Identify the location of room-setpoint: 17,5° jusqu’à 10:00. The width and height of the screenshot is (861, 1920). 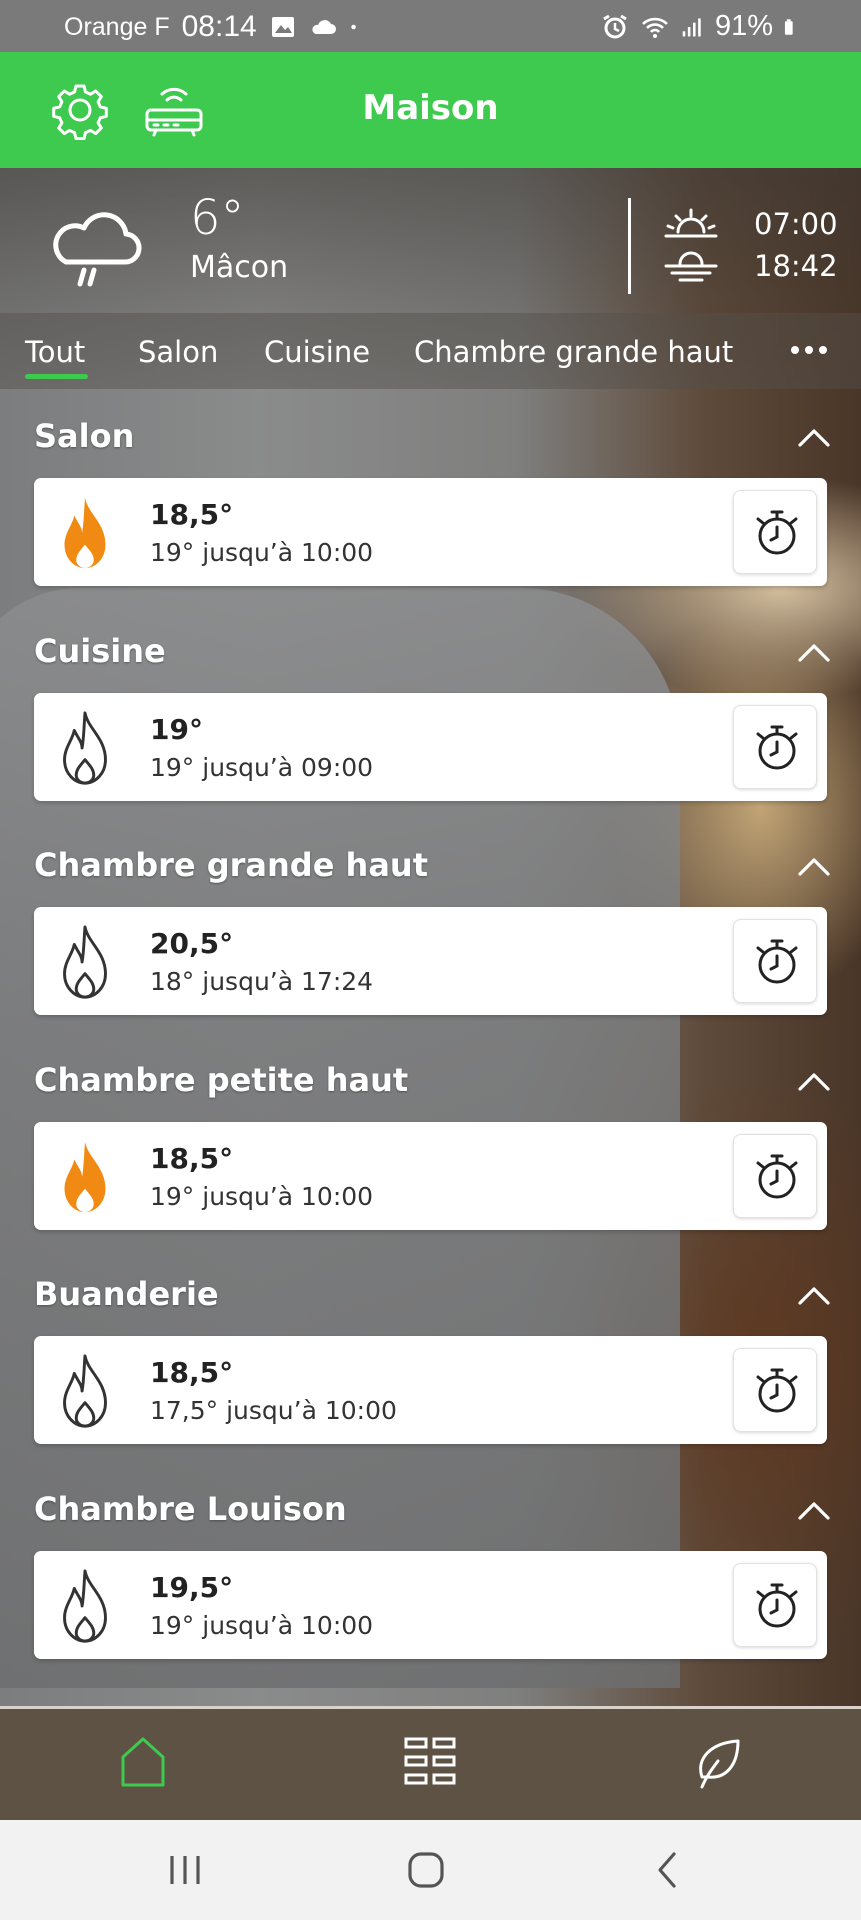
(273, 1410).